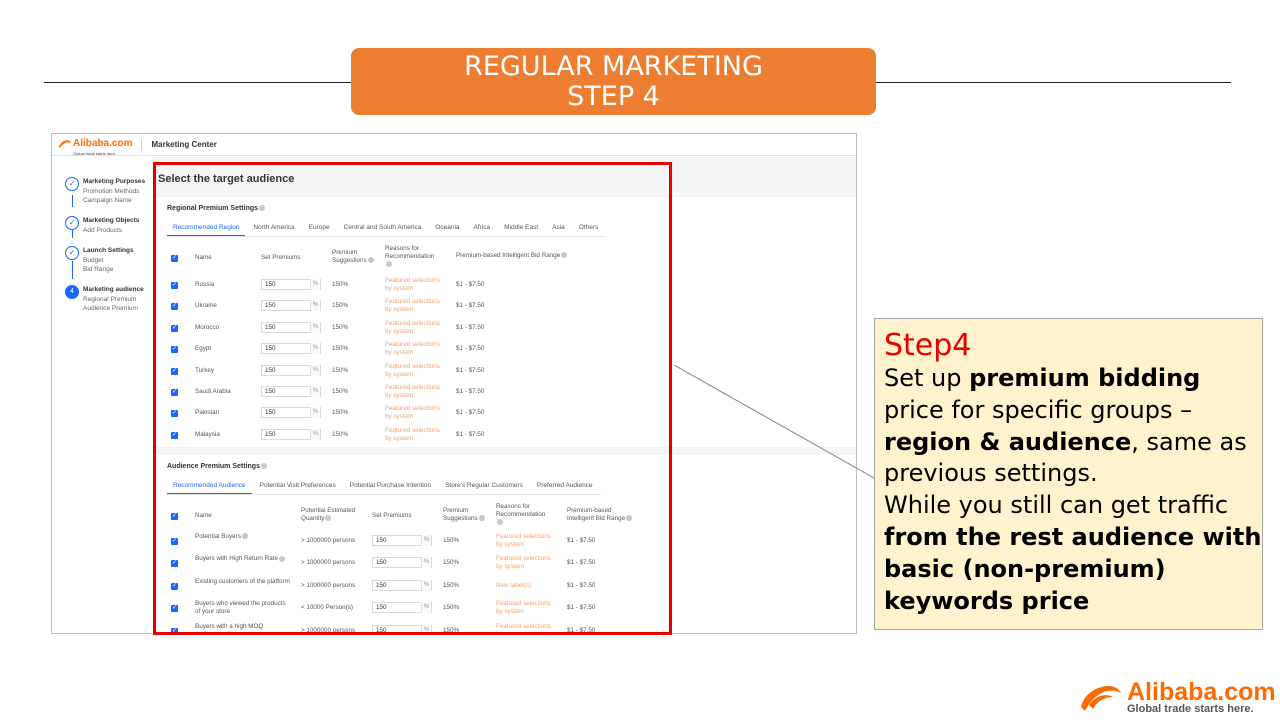 This screenshot has height=720, width=1280. What do you see at coordinates (1190, 709) in the screenshot?
I see `footer-logo-tagline: Global trade starts here.` at bounding box center [1190, 709].